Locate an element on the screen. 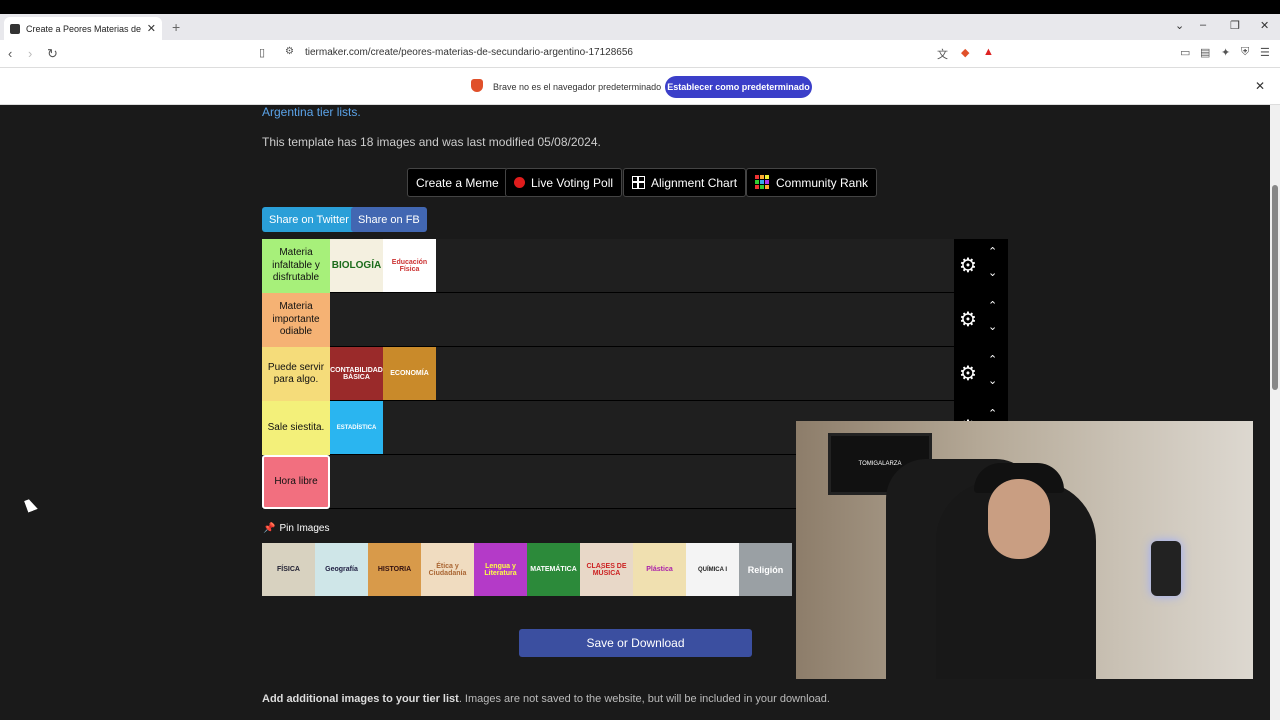 This screenshot has height=720, width=1280. forward-icon: › is located at coordinates (30, 53).